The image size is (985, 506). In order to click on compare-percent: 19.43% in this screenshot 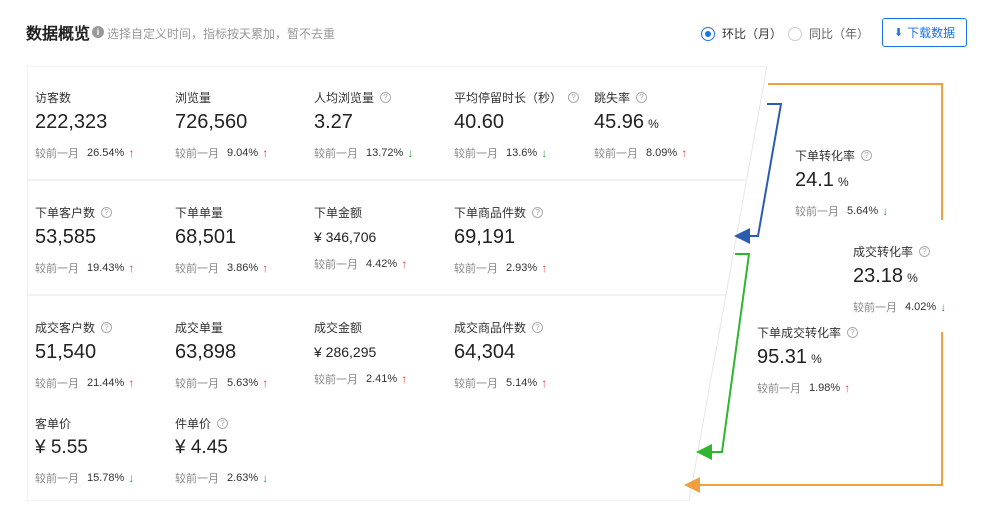, I will do `click(106, 268)`.